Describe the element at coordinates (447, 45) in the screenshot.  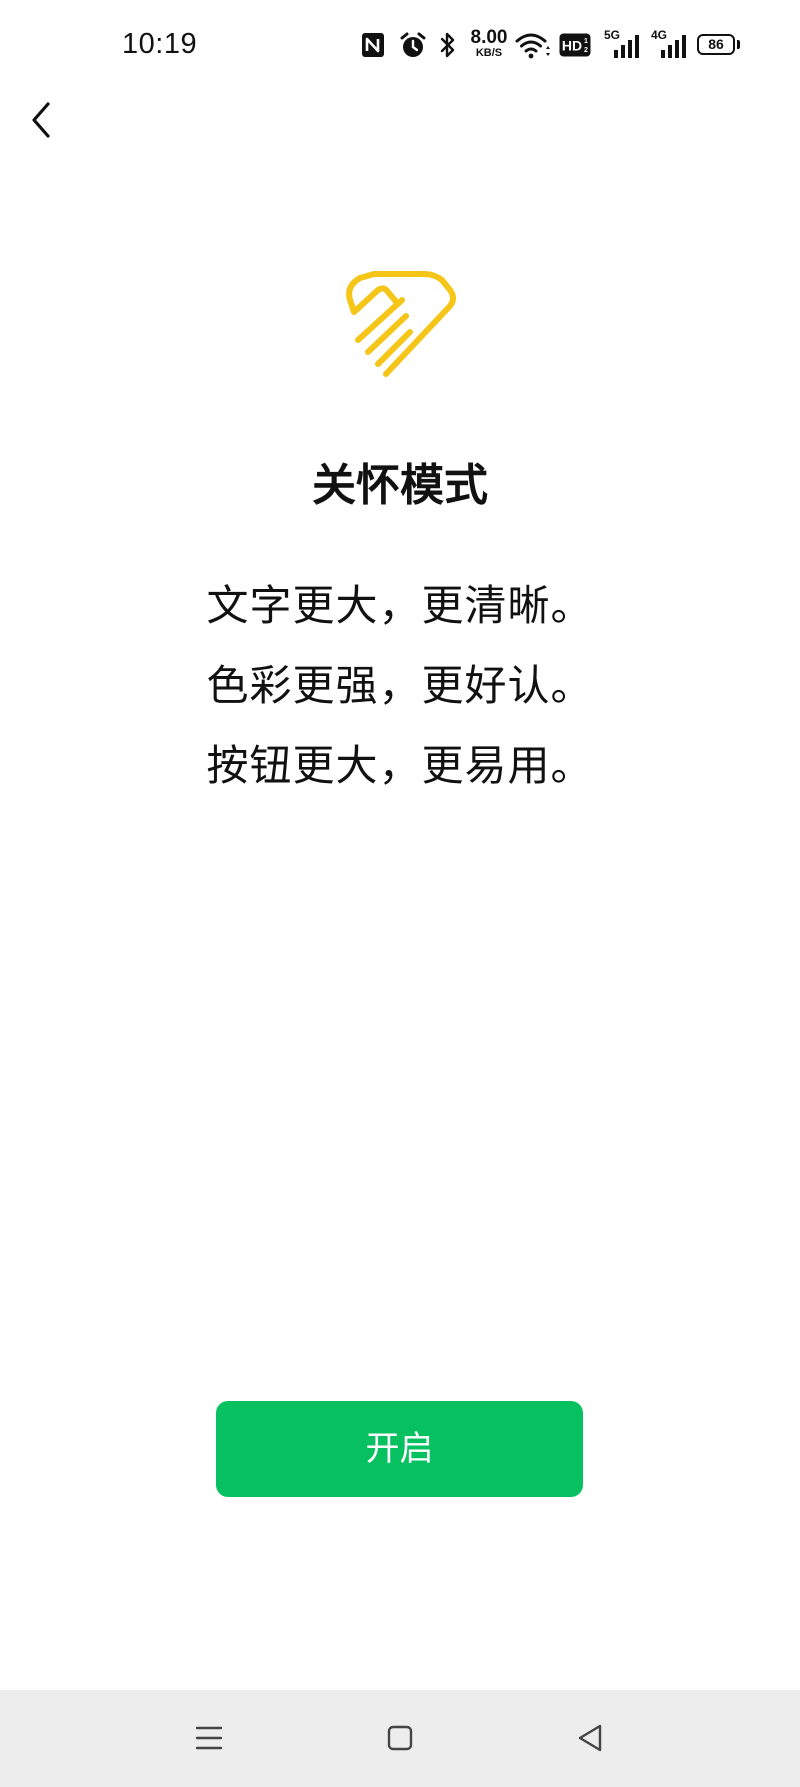
I see `bluetooth-icon` at that location.